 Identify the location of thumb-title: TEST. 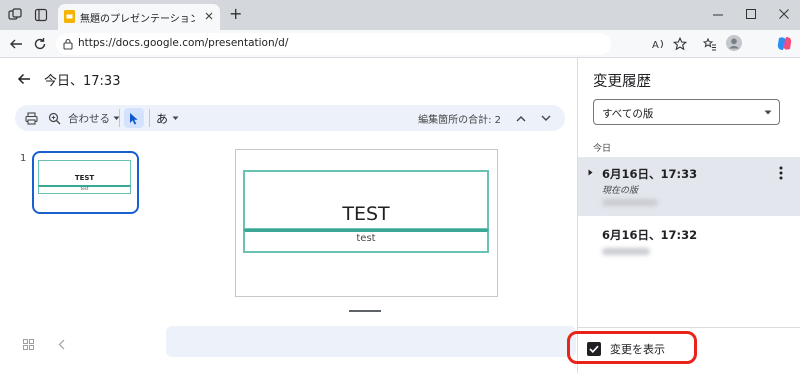
(84, 178).